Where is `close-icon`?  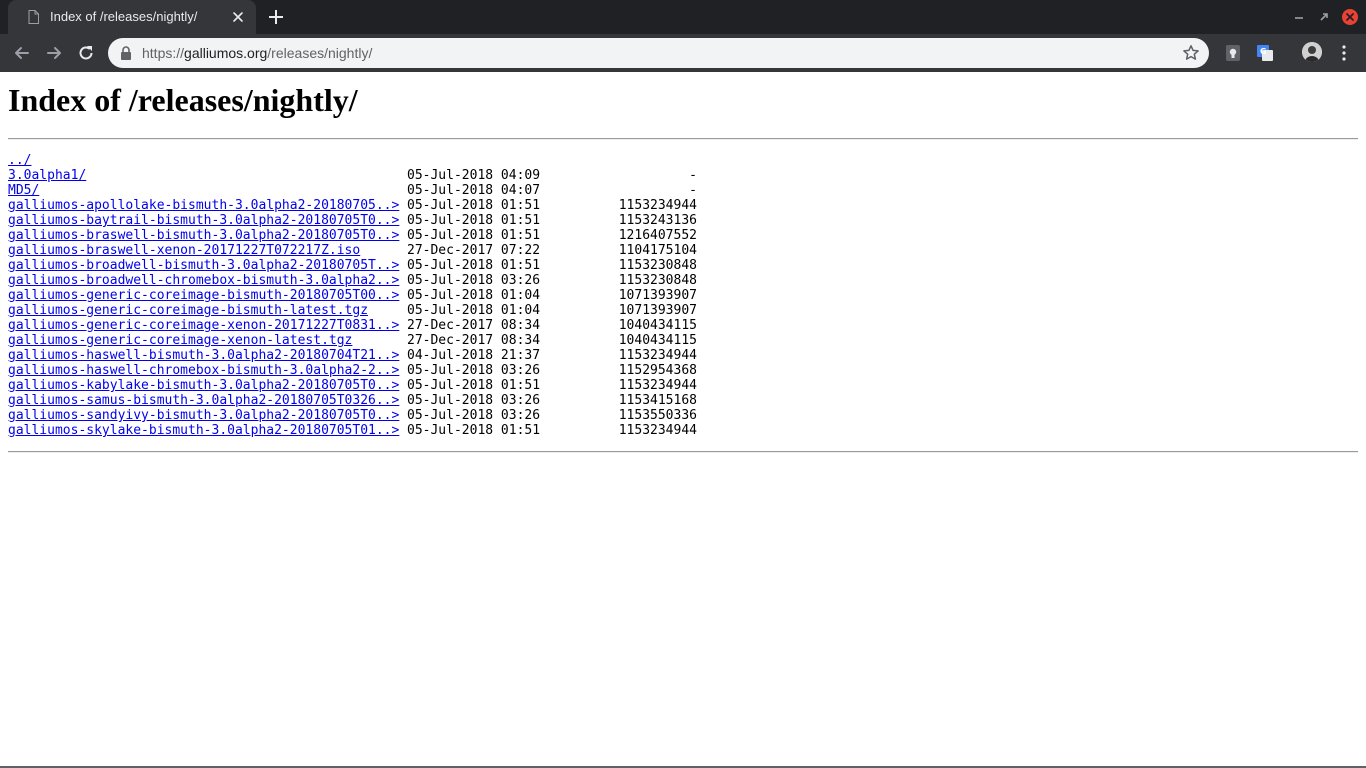
close-icon is located at coordinates (238, 17).